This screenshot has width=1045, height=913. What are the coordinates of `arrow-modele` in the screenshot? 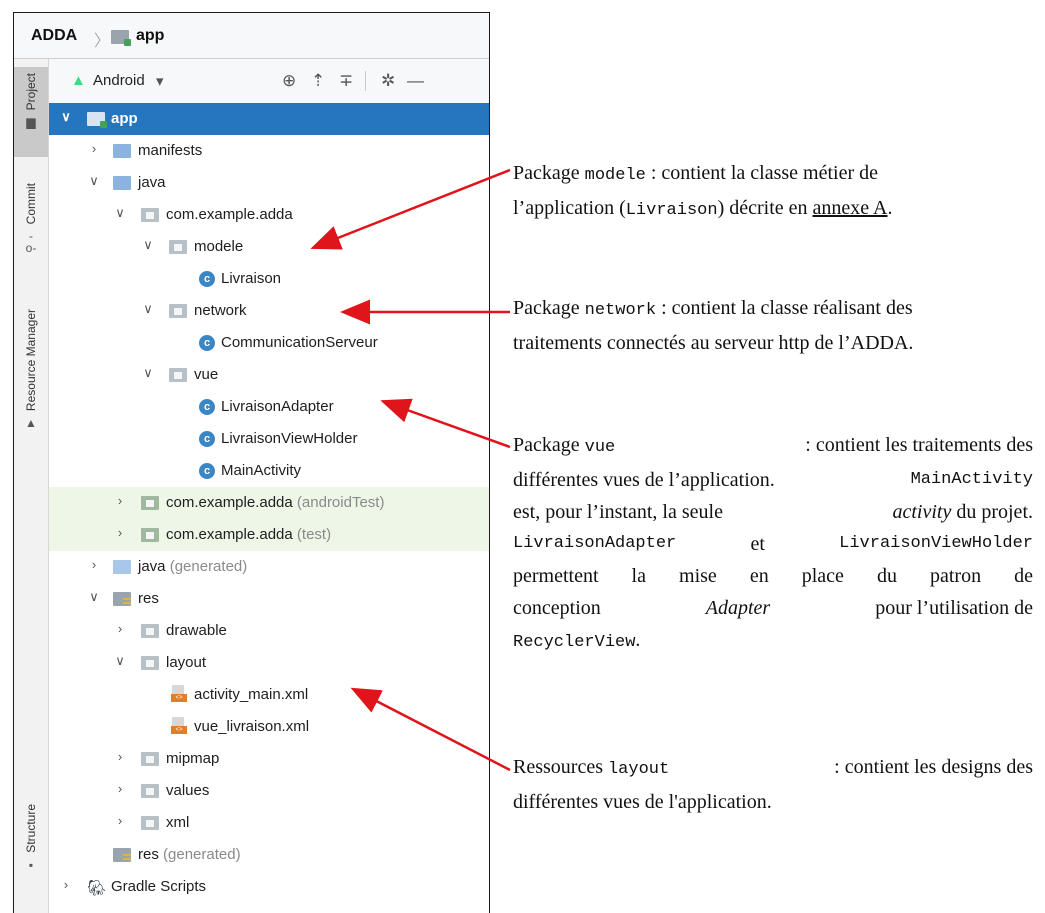 It's located at (410, 209).